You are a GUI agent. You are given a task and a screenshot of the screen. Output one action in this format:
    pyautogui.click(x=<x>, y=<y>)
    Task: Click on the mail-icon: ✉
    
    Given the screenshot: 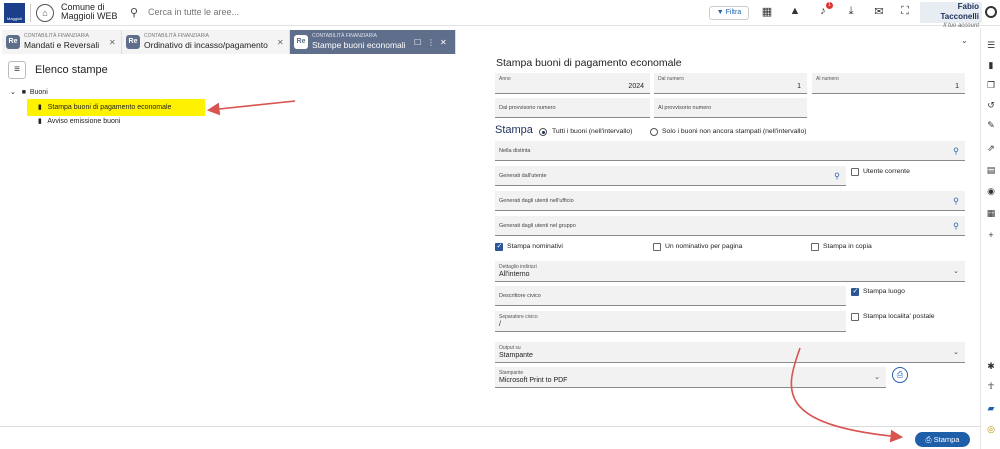 What is the action you would take?
    pyautogui.click(x=879, y=11)
    